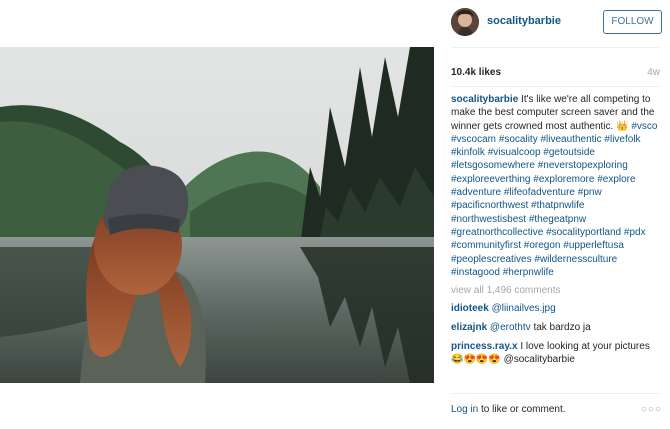  I want to click on hashtag-link: #wildernessculture, so click(575, 259).